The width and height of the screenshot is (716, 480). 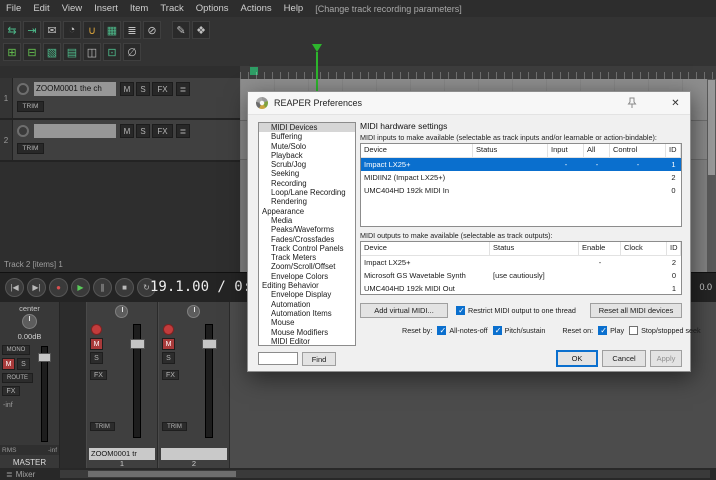 What do you see at coordinates (634, 330) in the screenshot?
I see `stop-seek-checkbox` at bounding box center [634, 330].